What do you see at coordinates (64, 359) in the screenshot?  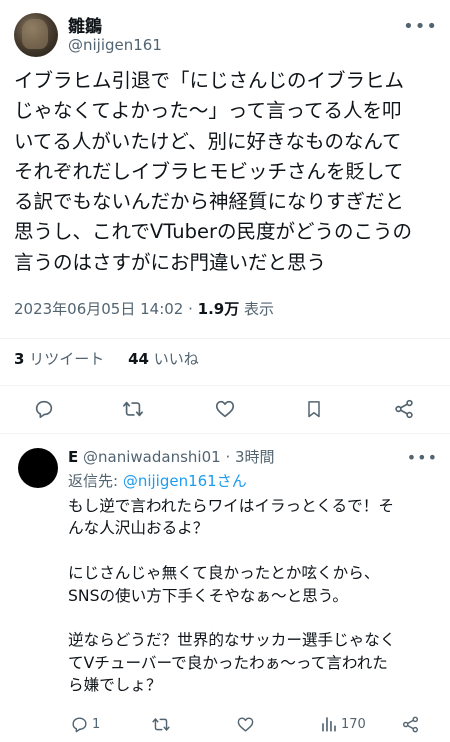 I see `retweets-label: リツイート` at bounding box center [64, 359].